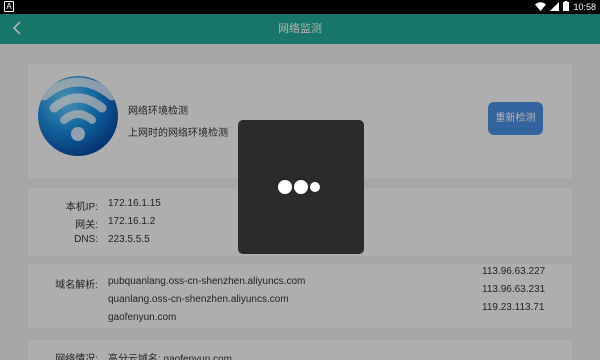 The image size is (600, 360). Describe the element at coordinates (9, 6) in the screenshot. I see `notification-a-icon: A` at that location.